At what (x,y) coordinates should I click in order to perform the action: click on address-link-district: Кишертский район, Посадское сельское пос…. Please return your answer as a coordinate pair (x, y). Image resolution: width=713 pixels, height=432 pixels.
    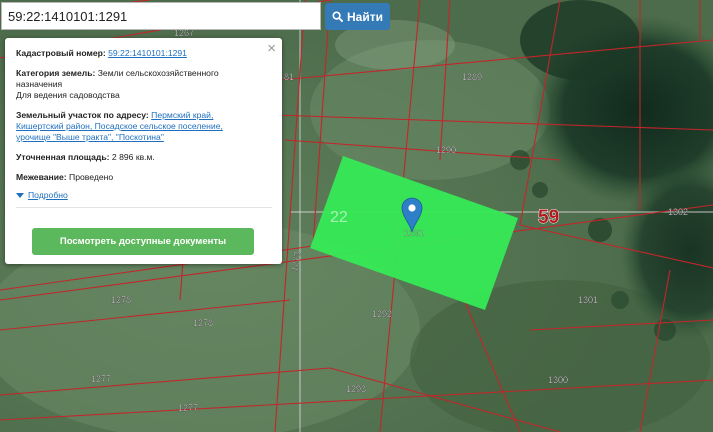
    Looking at the image, I should click on (119, 126).